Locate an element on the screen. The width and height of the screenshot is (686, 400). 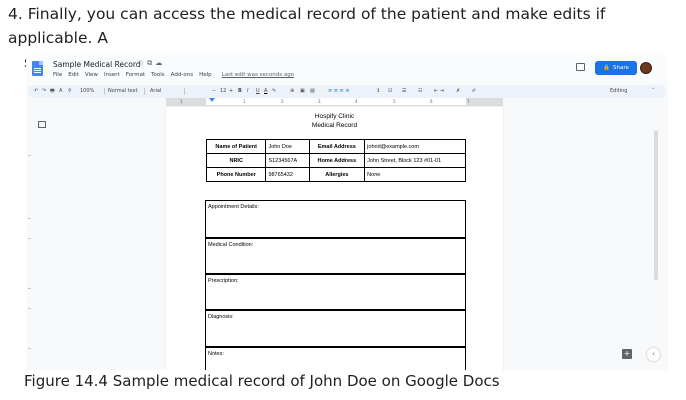
ruler-mark: 2 is located at coordinates (282, 101).